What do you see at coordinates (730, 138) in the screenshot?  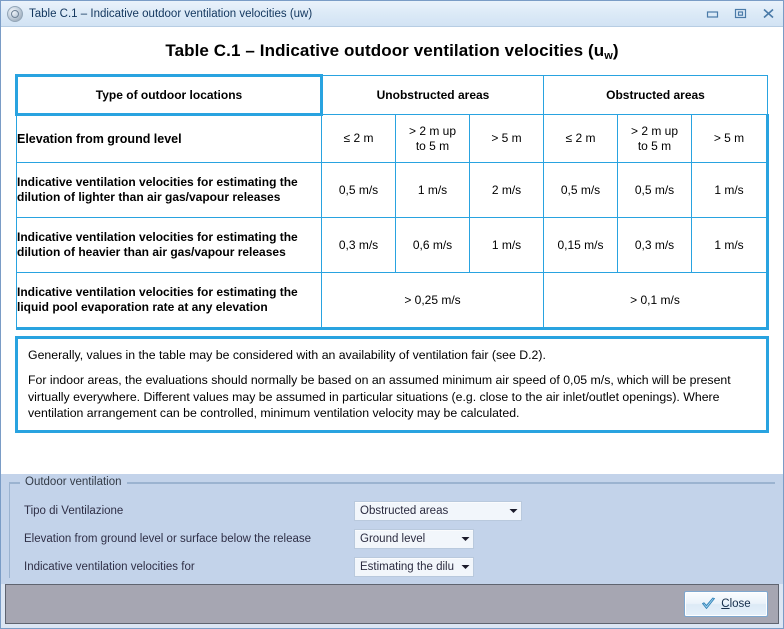 I see `elevation-cell-5: > 5 m` at bounding box center [730, 138].